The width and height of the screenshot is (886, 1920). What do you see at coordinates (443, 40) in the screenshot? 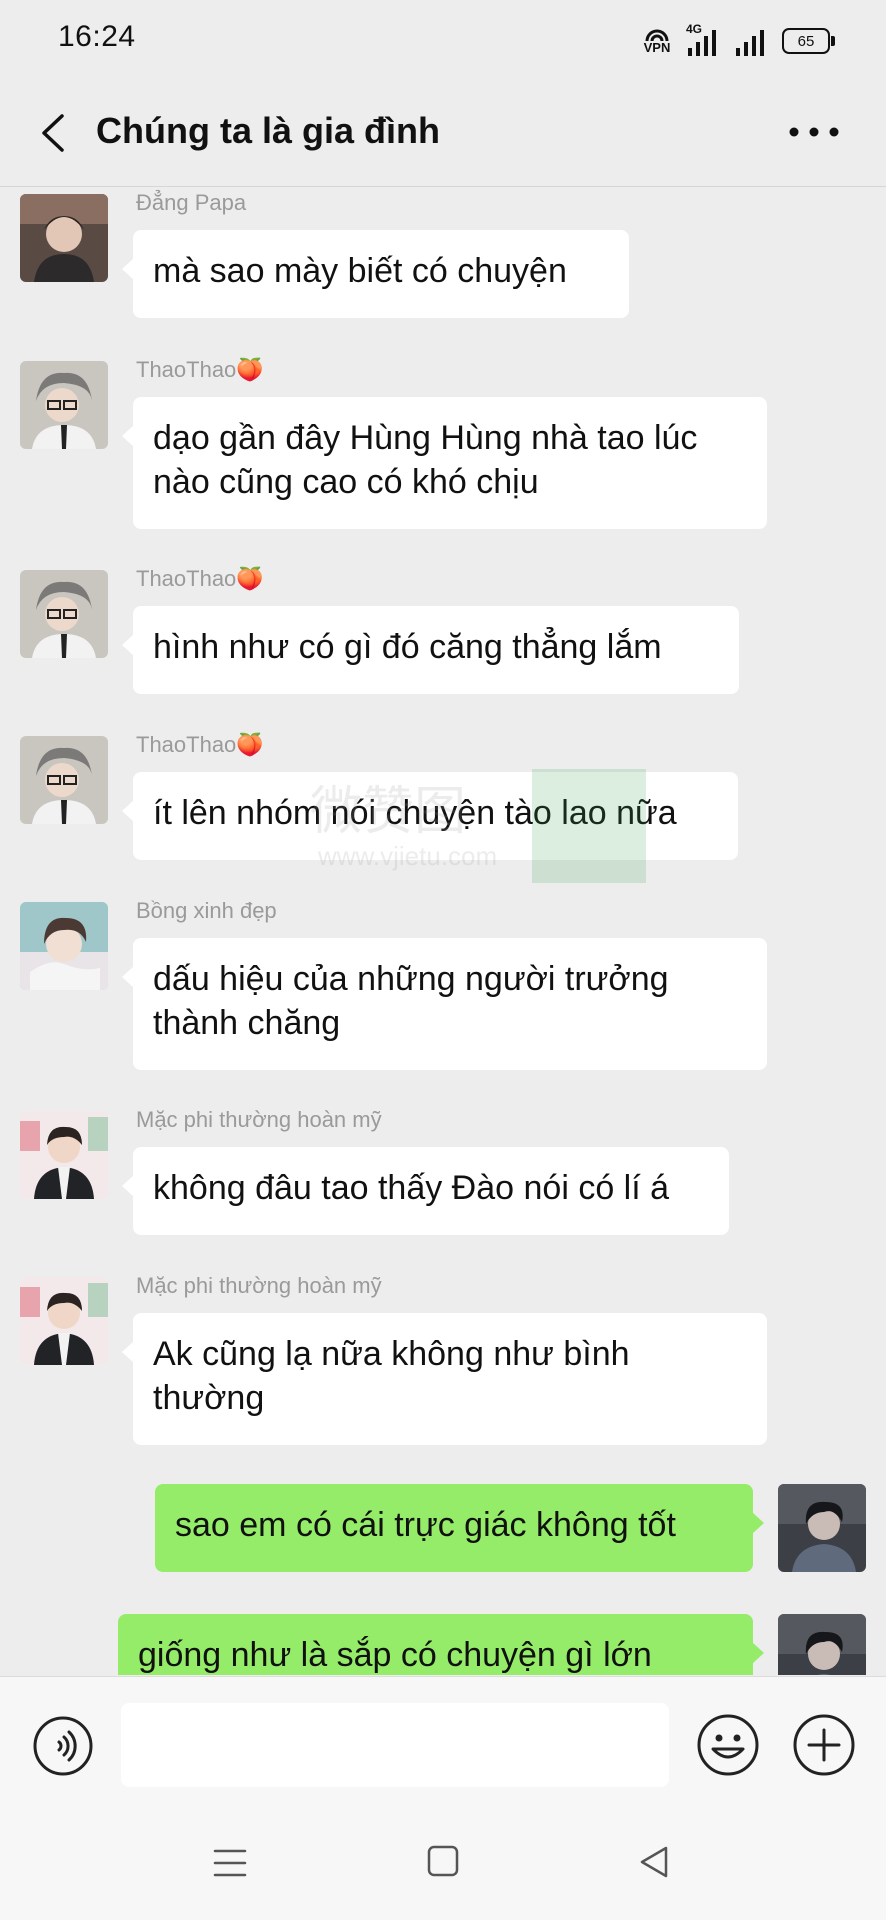
I see `status-bar: 16:24 VPN 4G 65` at bounding box center [443, 40].